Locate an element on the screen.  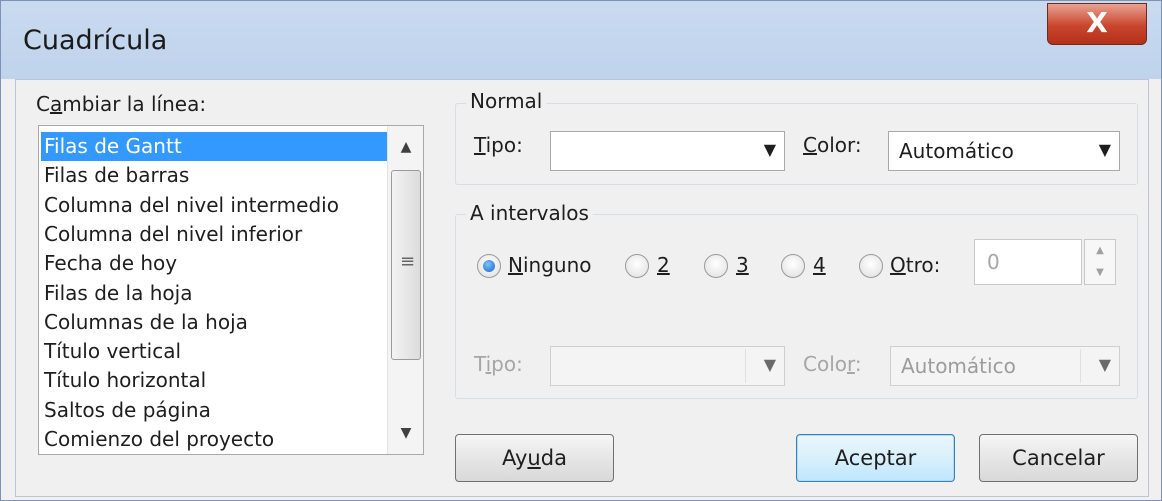
normal-color-dropdown: Automático ▼ is located at coordinates (1004, 151).